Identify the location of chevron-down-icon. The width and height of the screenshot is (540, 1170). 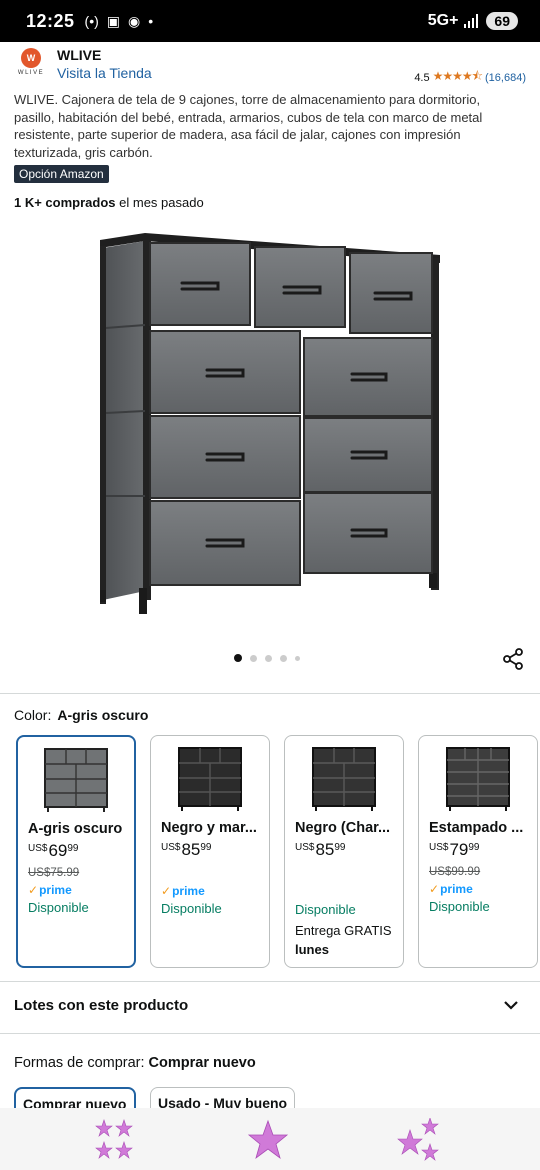
(511, 1005).